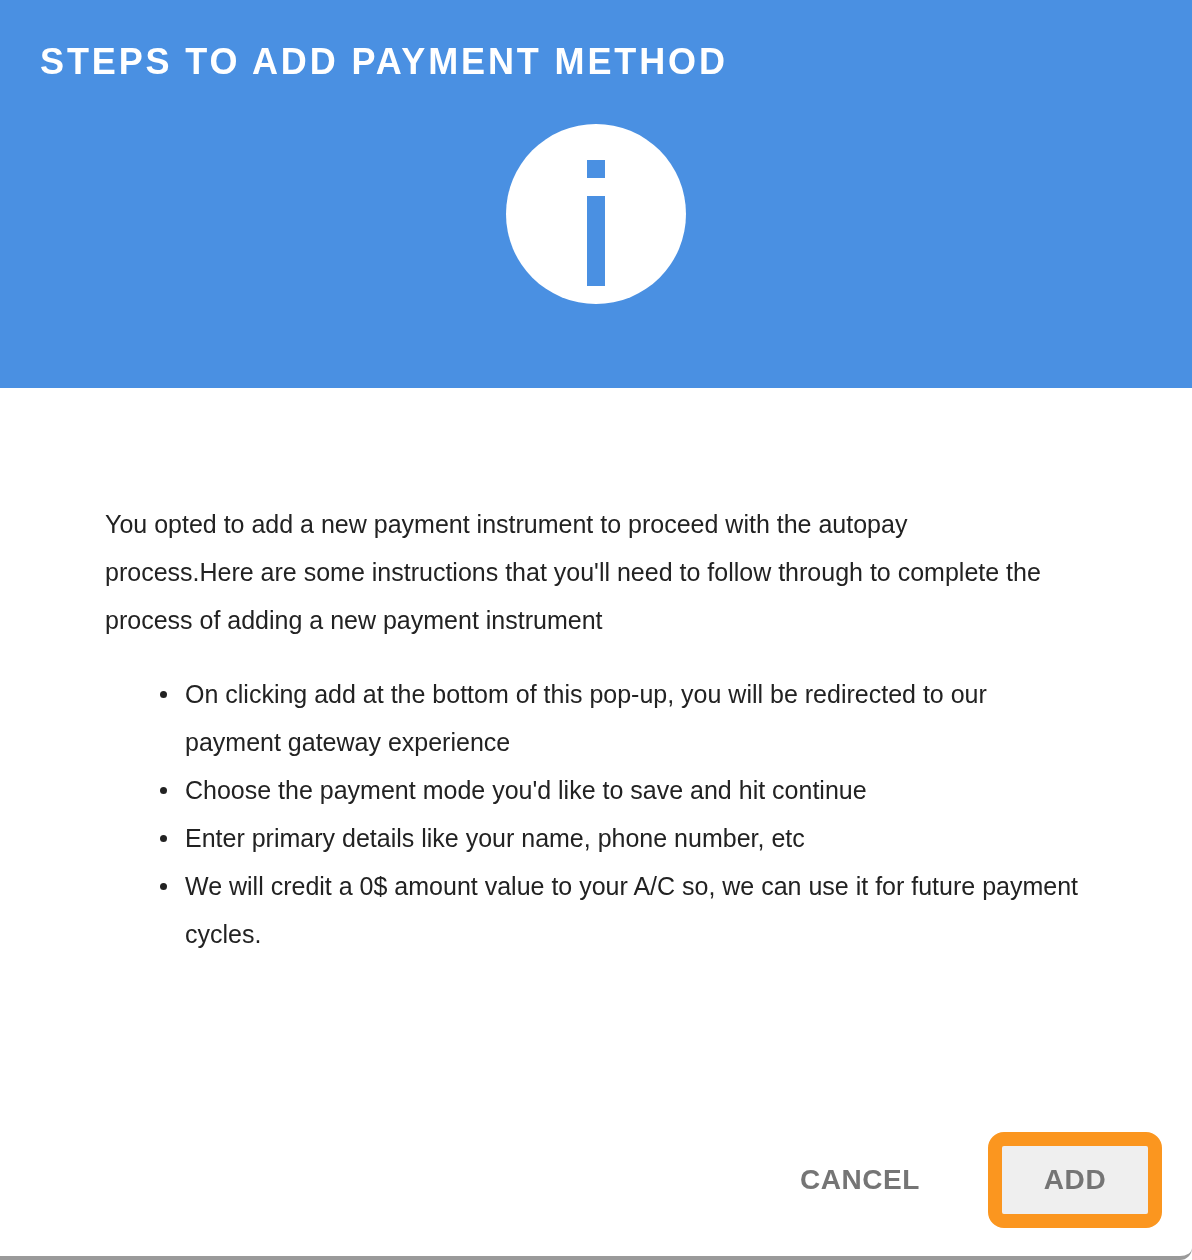  Describe the element at coordinates (573, 572) in the screenshot. I see `intro-paragraph: You opted to add a new payment instrument to proceed with the autopay process.Here are some instructions that you'll need to follow through to complete the process of adding a new payment instrument` at that location.